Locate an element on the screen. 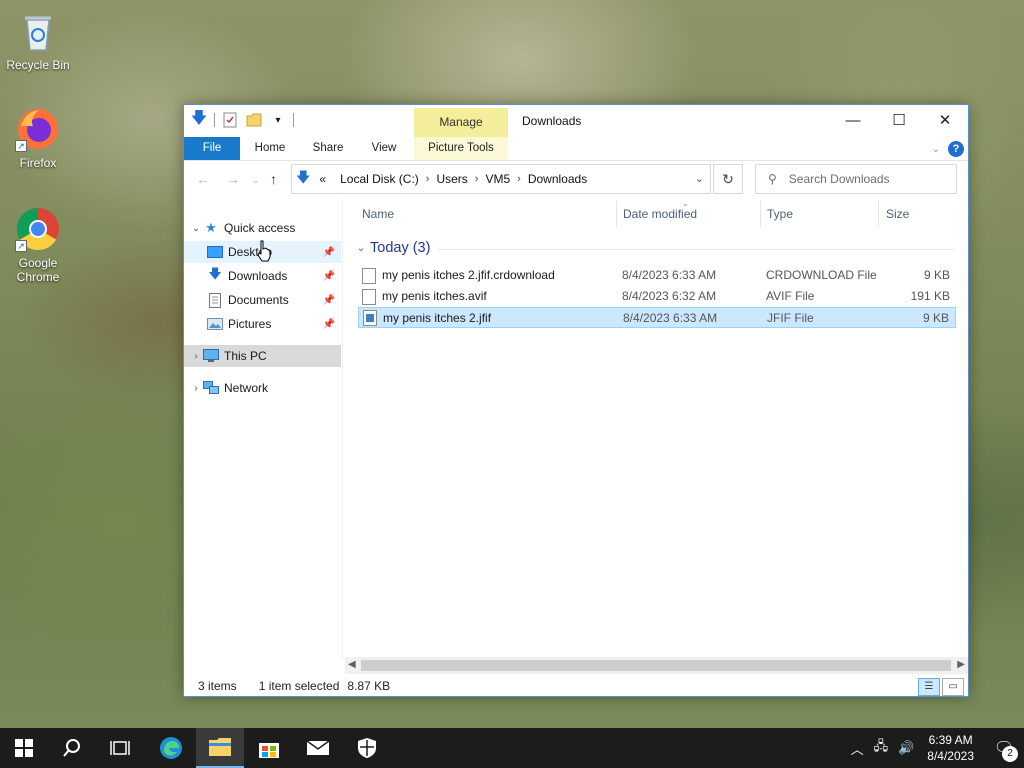 This screenshot has width=1024, height=768. nav-downloads: 🡇 Downloads 📌 is located at coordinates (262, 276).